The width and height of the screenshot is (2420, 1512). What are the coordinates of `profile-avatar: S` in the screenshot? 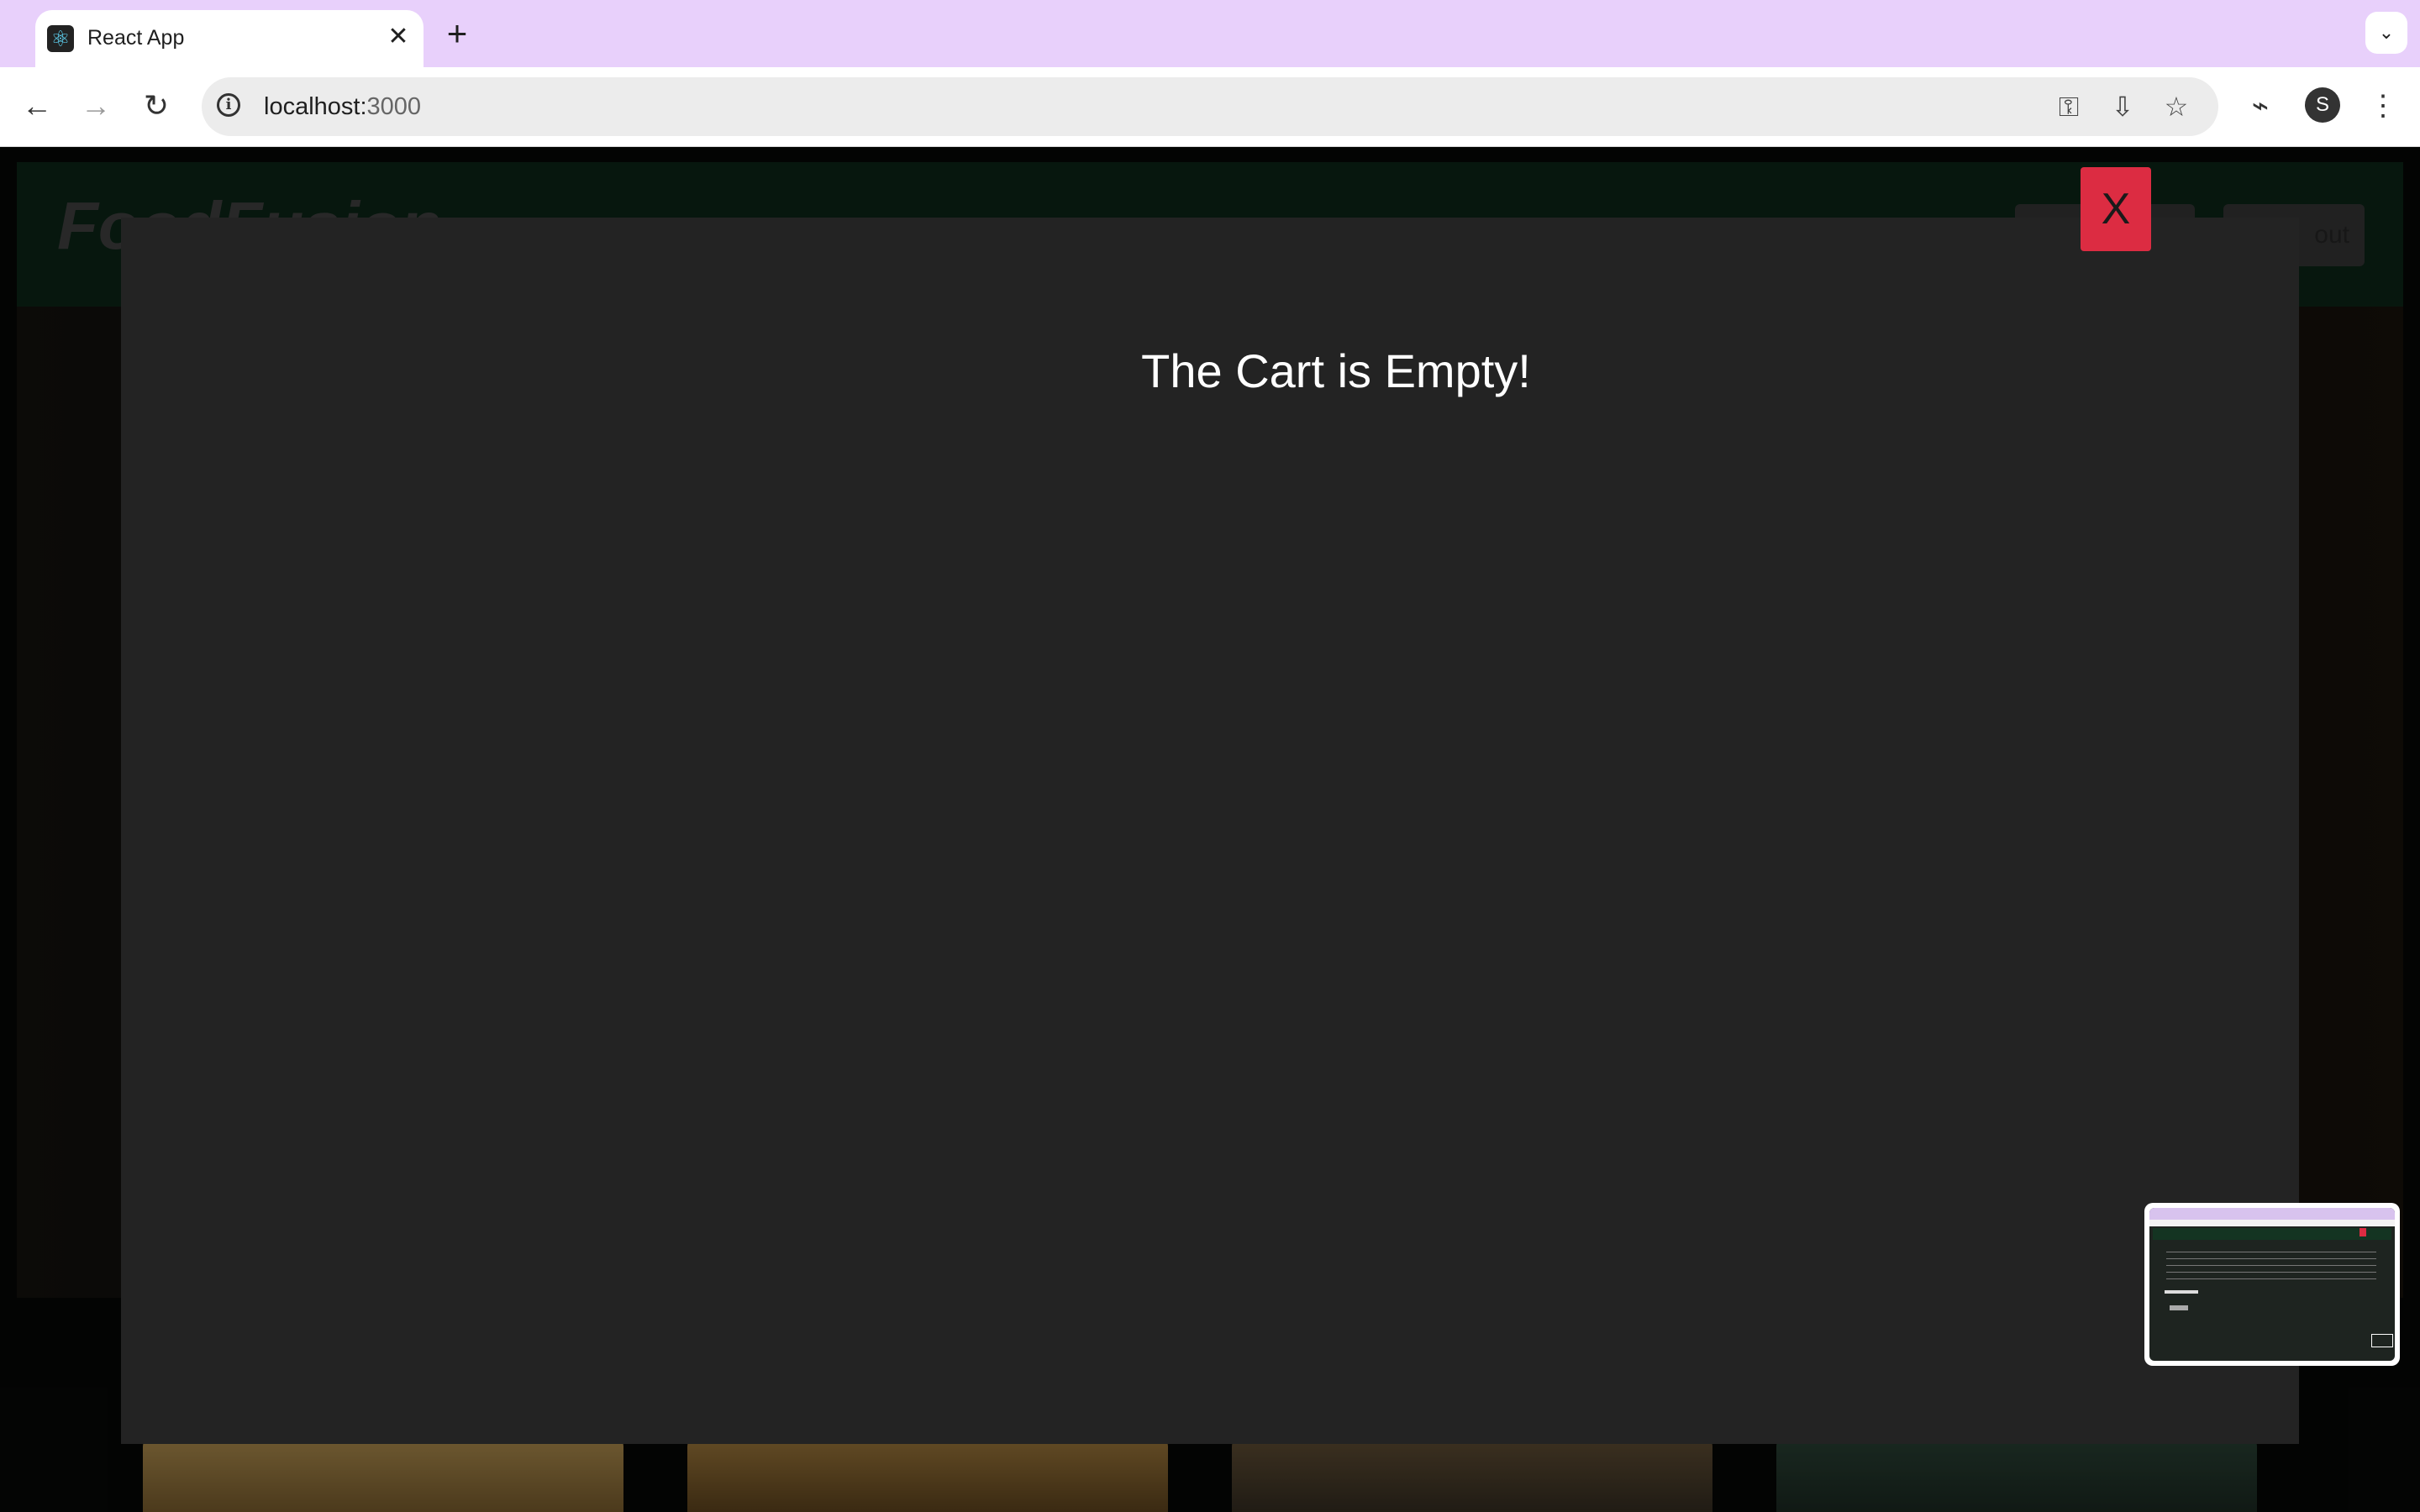 It's located at (2323, 105).